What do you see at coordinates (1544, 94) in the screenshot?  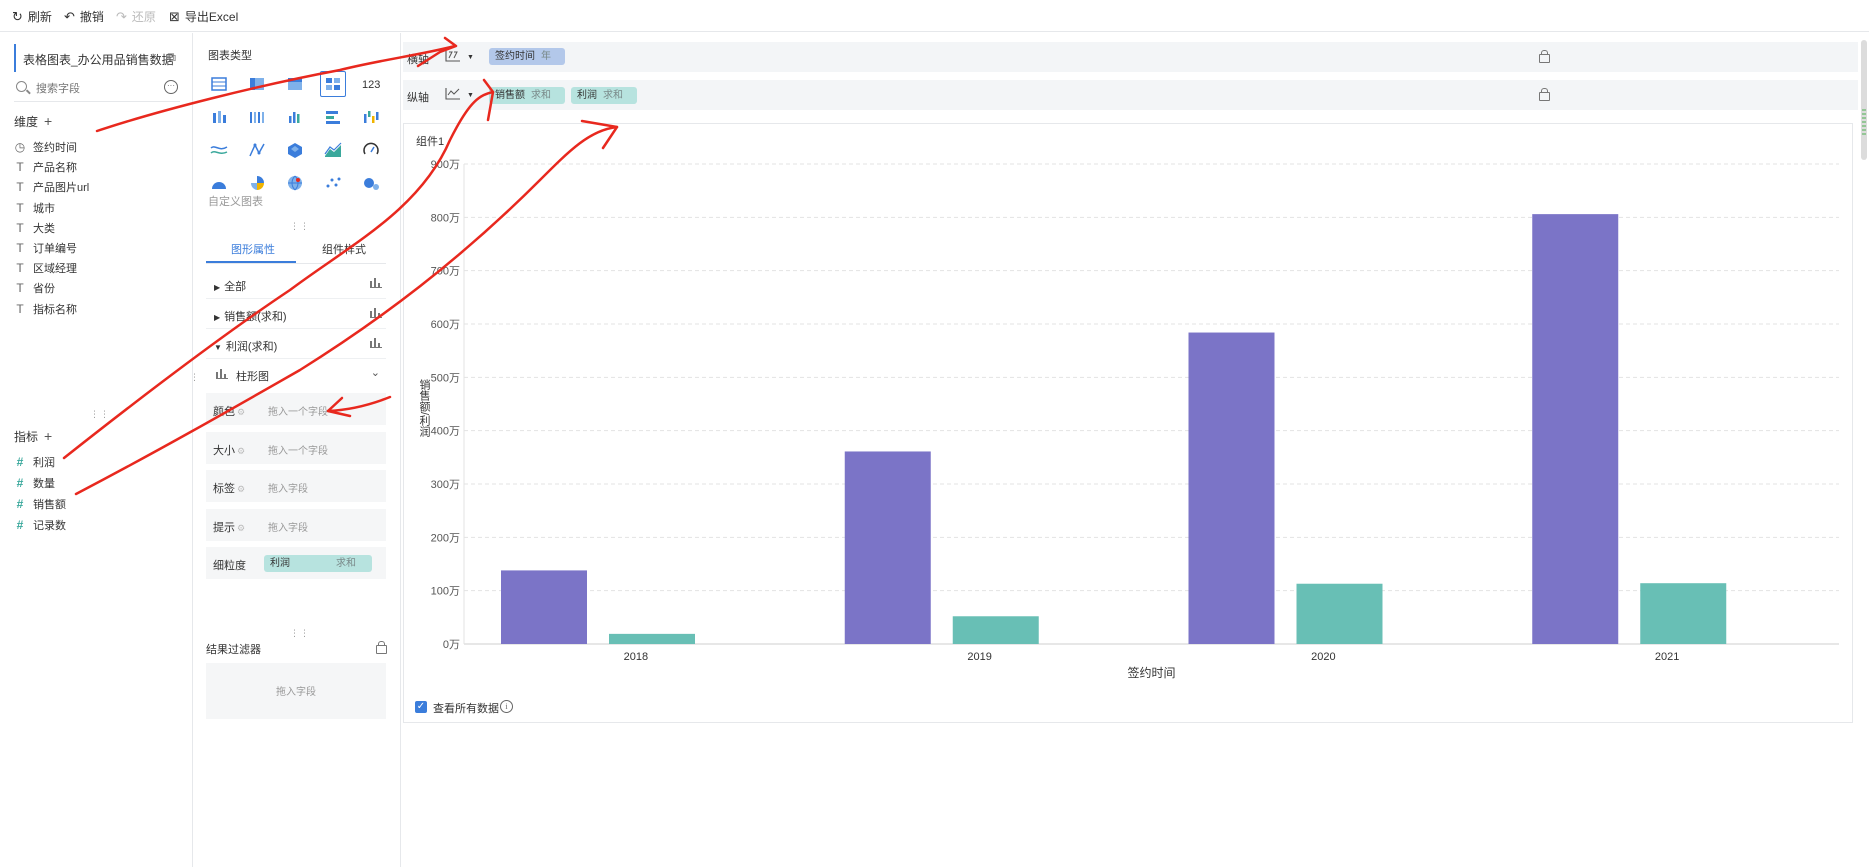 I see `y-axis-lock-icon` at bounding box center [1544, 94].